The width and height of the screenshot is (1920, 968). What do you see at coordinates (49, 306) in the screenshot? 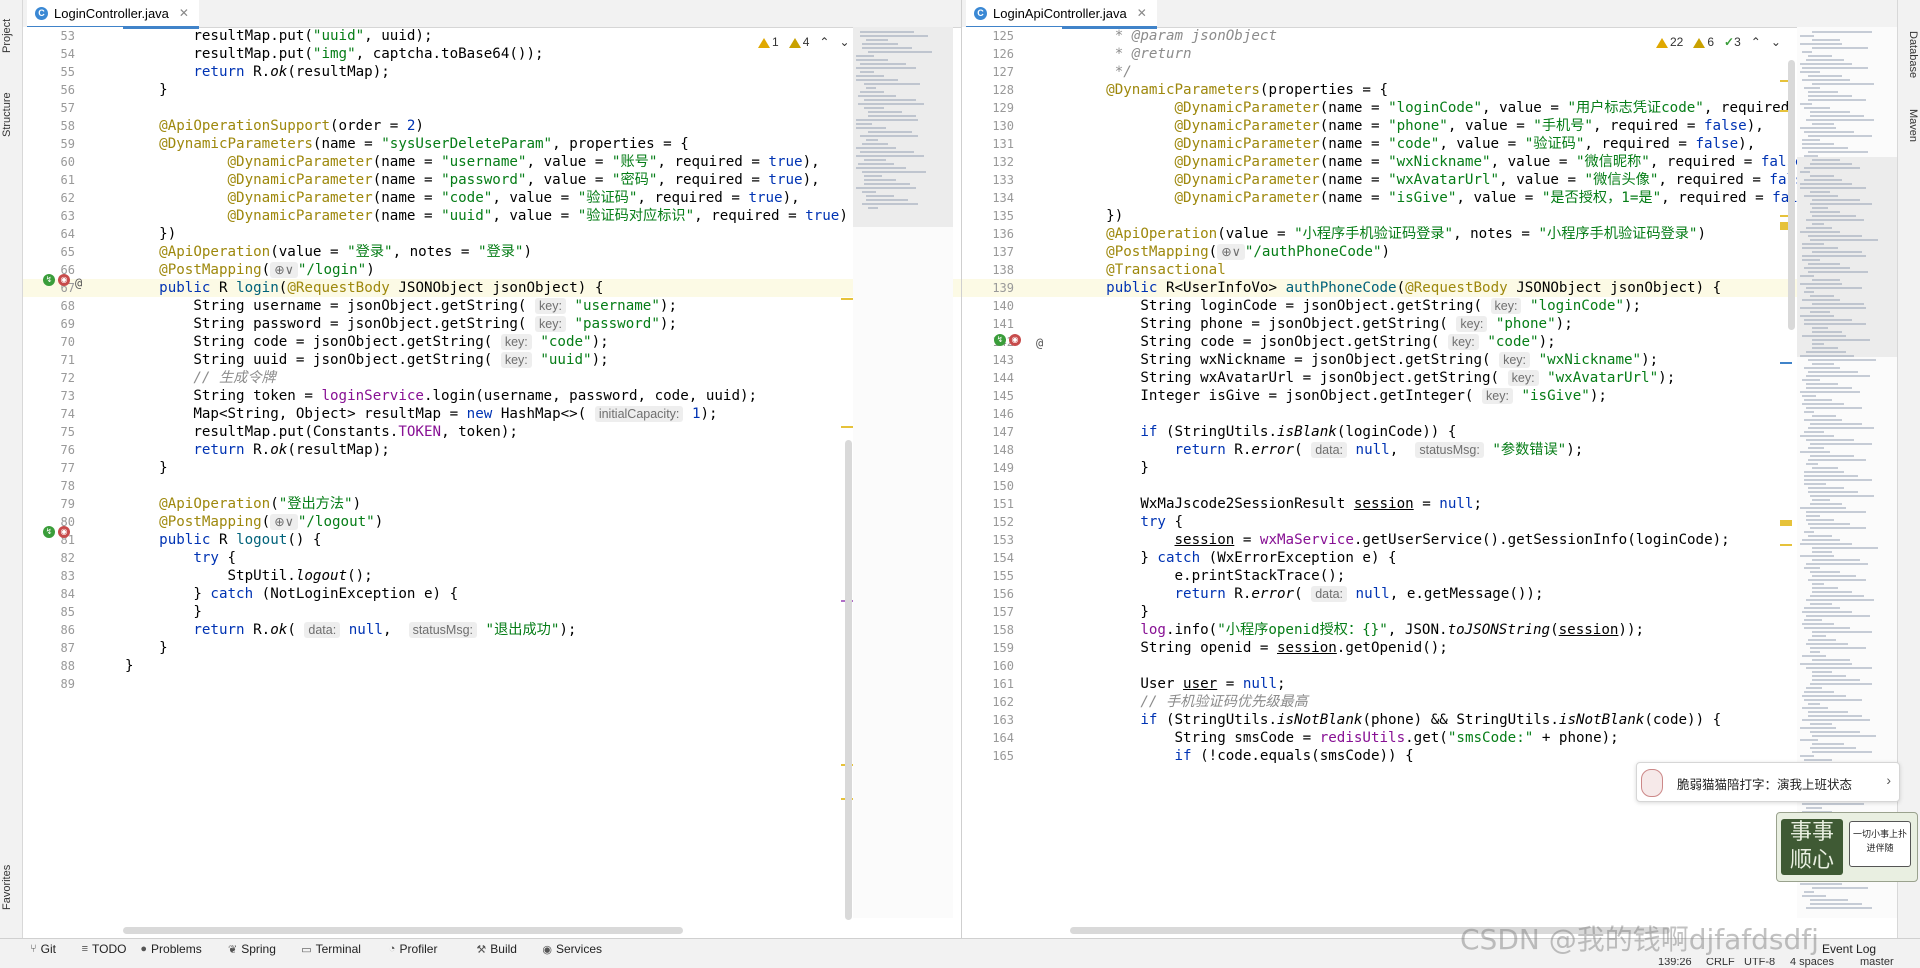
I see `line-number: 68` at bounding box center [49, 306].